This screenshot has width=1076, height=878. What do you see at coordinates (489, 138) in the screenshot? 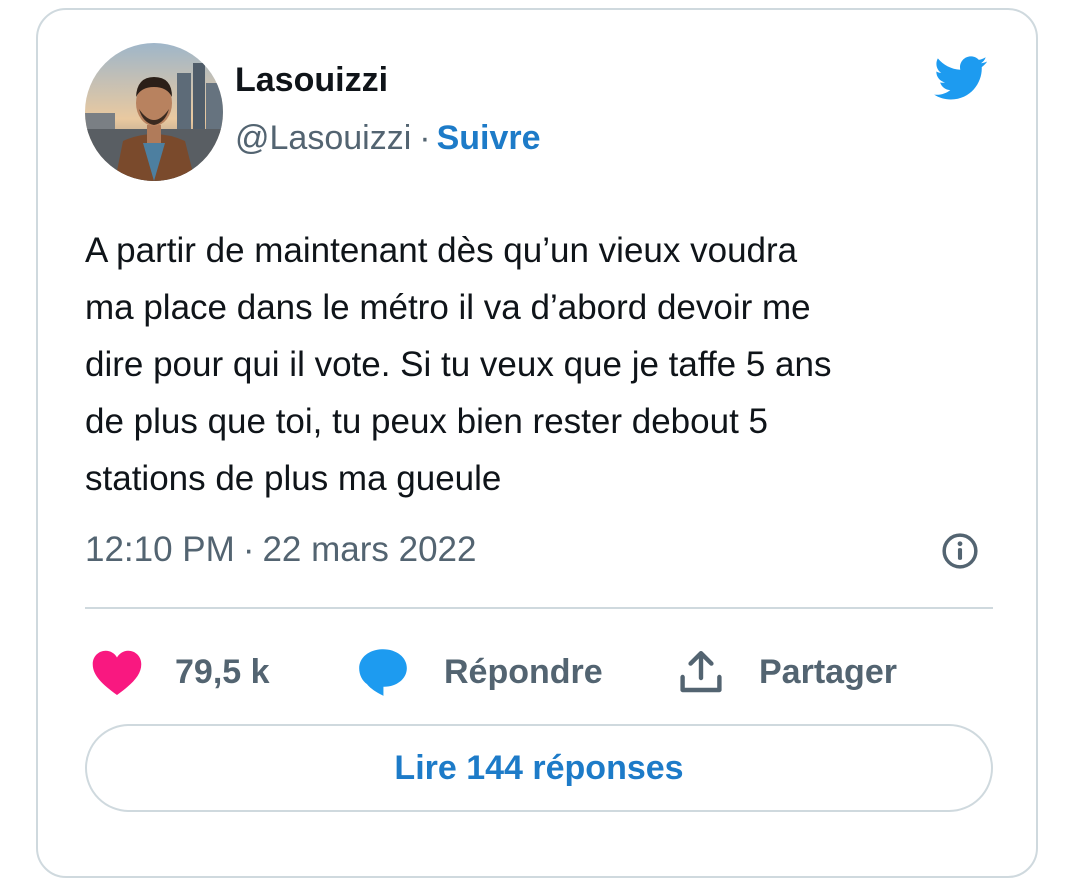
I see `follow-link: Suivre` at bounding box center [489, 138].